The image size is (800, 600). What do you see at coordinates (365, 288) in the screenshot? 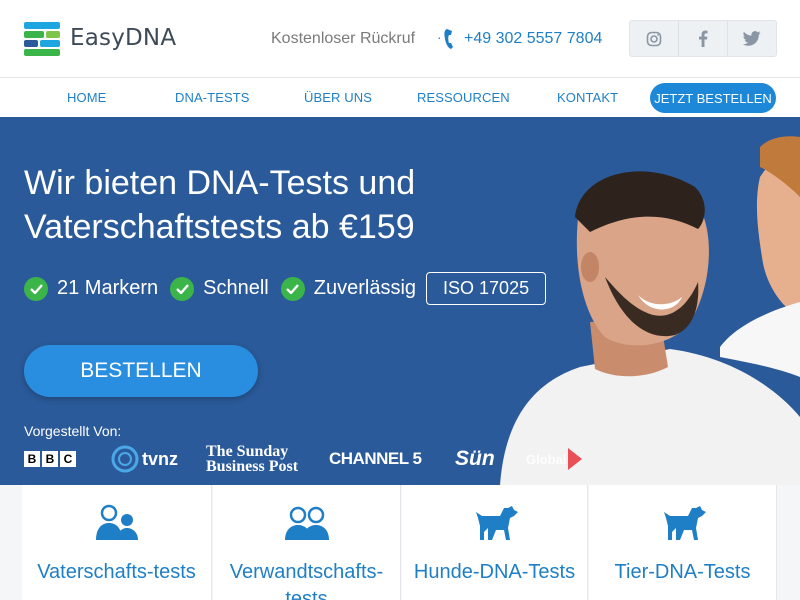
I see `feature-label: Zuverlässig` at bounding box center [365, 288].